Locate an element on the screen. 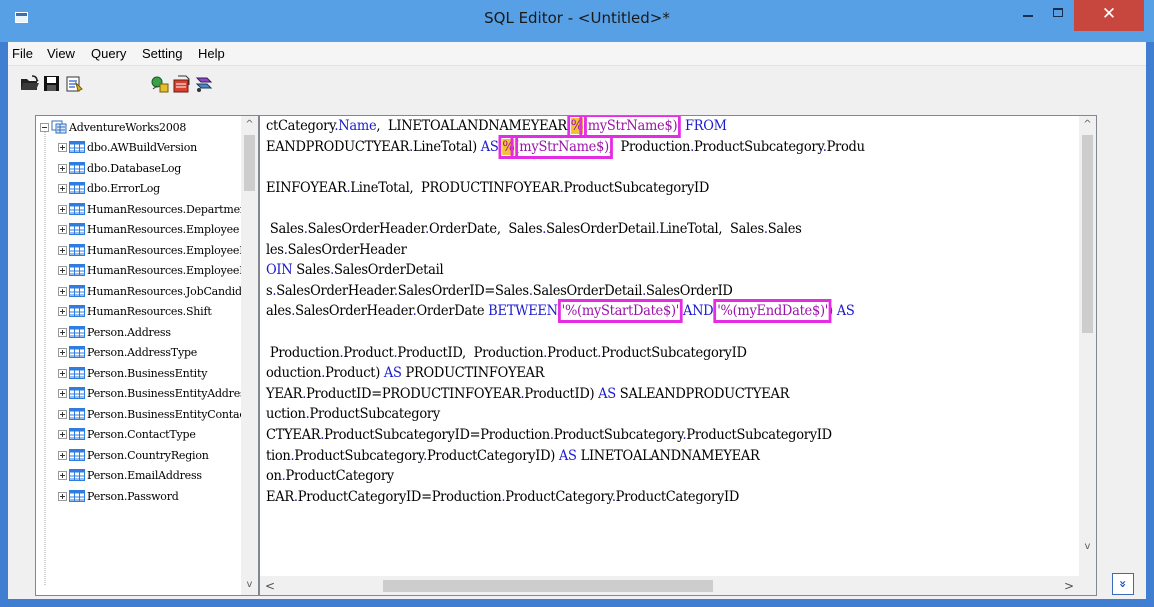 The width and height of the screenshot is (1154, 607). tree-root-label: AdventureWorks2008 is located at coordinates (128, 127).